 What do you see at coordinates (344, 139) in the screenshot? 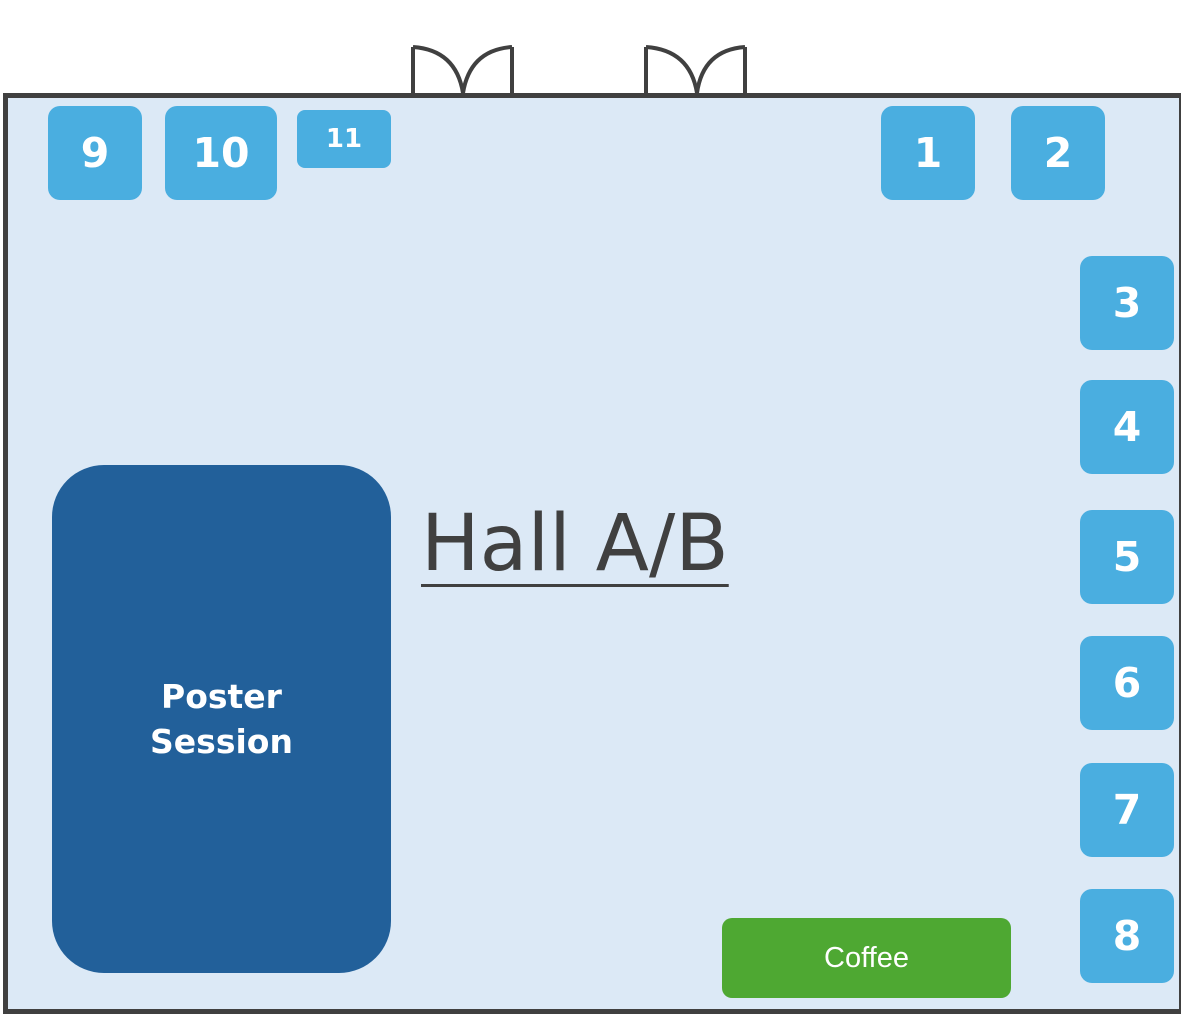
I see `booth-11: 11` at bounding box center [344, 139].